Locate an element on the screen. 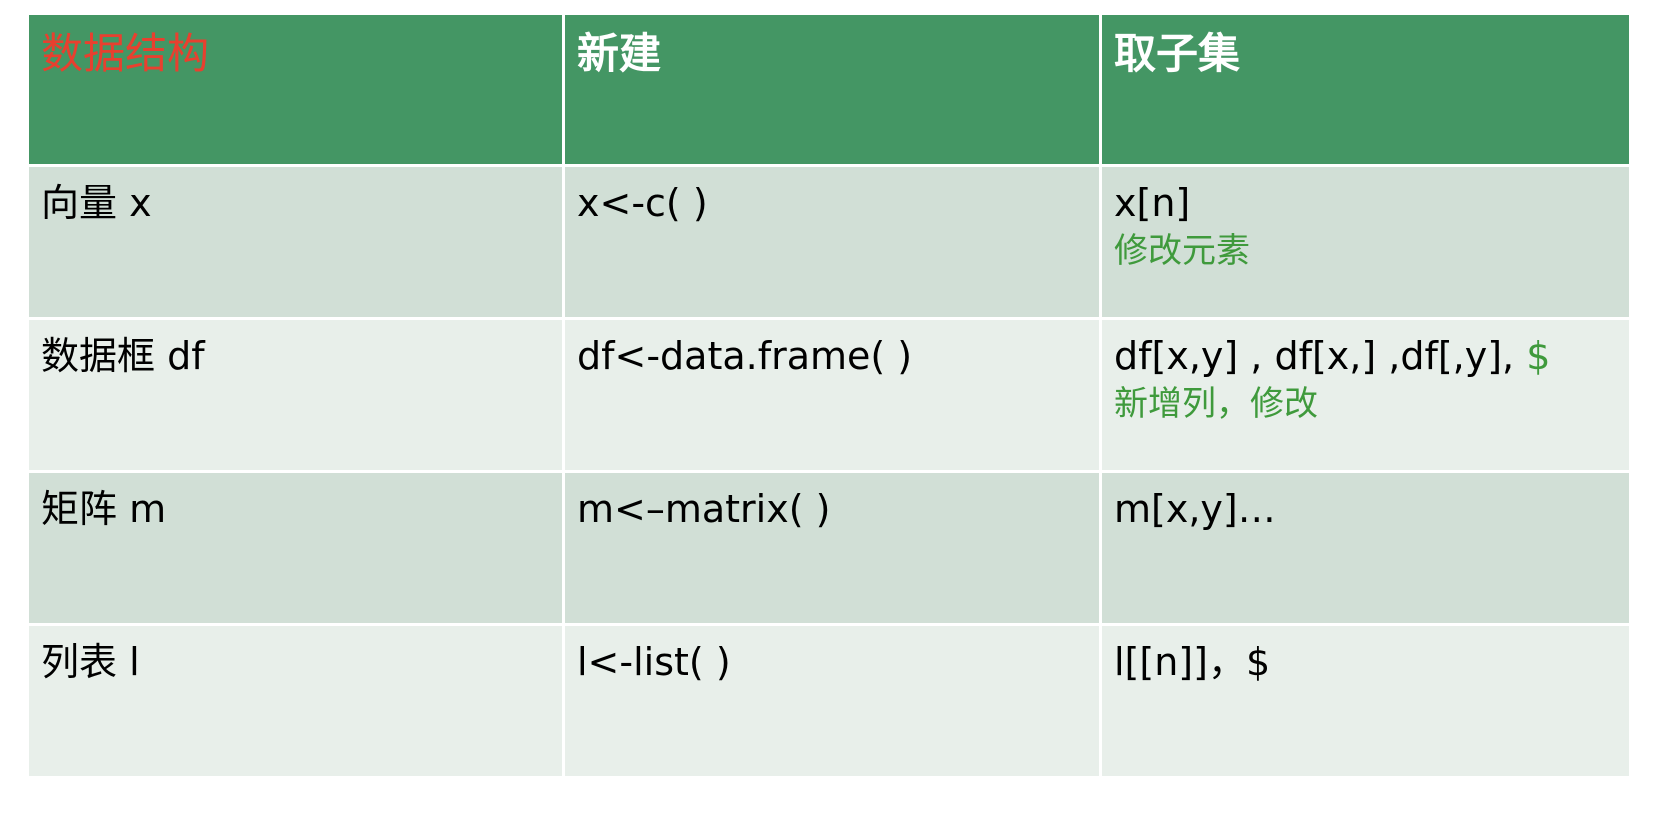 Image resolution: width=1662 pixels, height=832 pixels. cell-create: m<–matrix( ) is located at coordinates (832, 548).